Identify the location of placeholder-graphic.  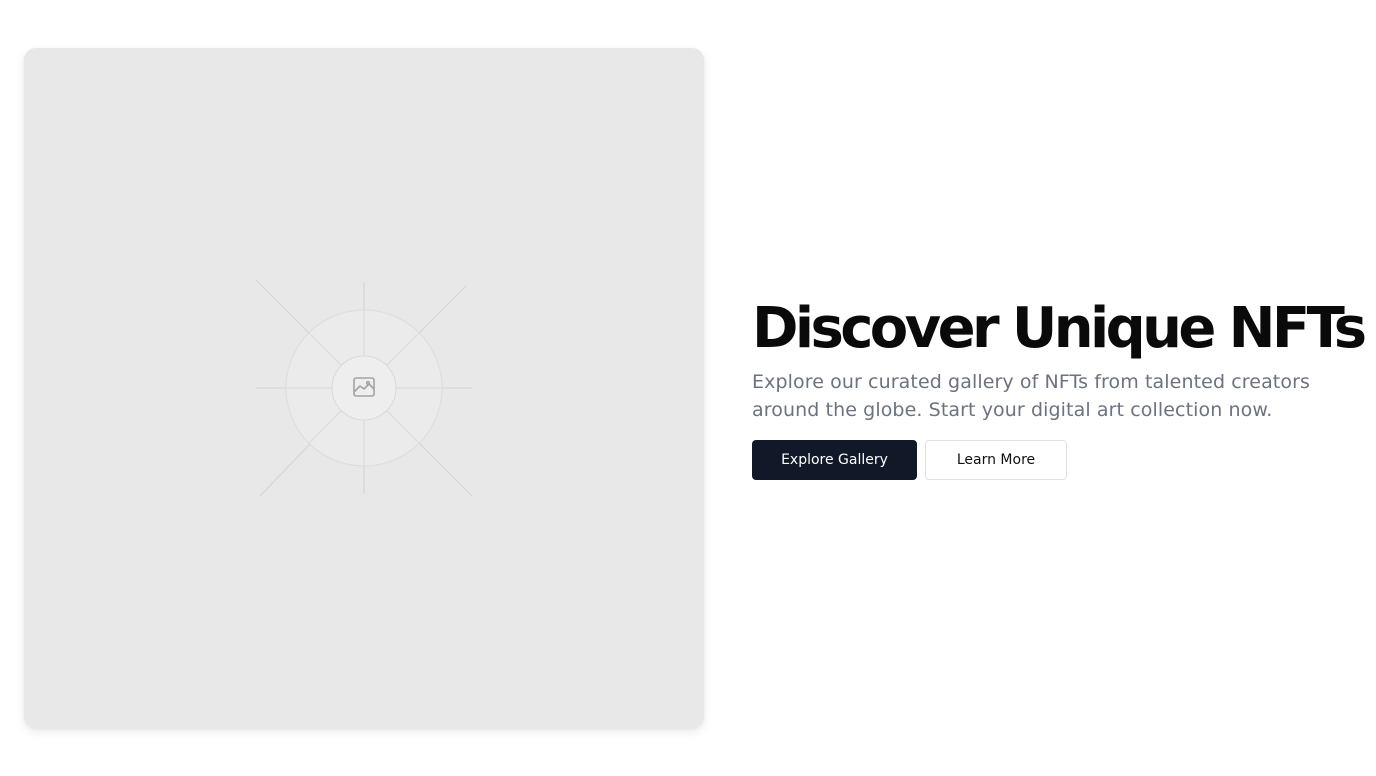
(364, 388).